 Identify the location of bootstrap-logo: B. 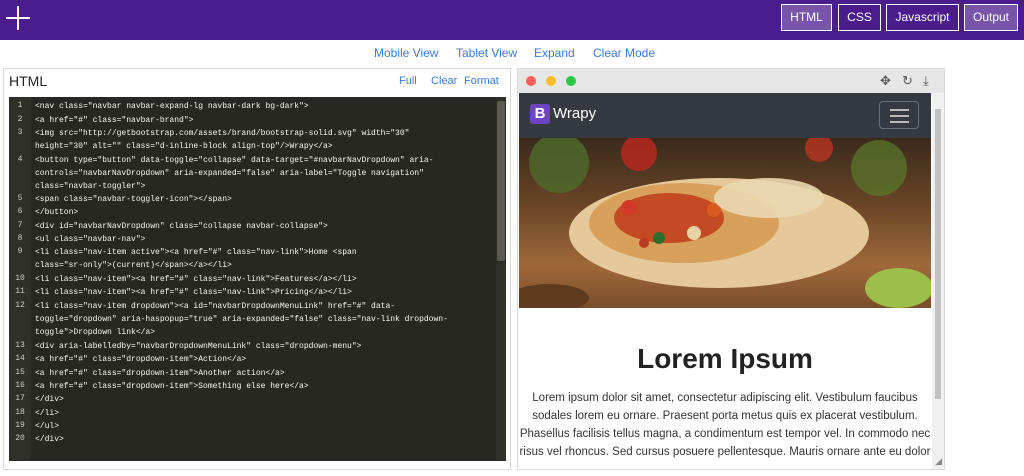
(540, 114).